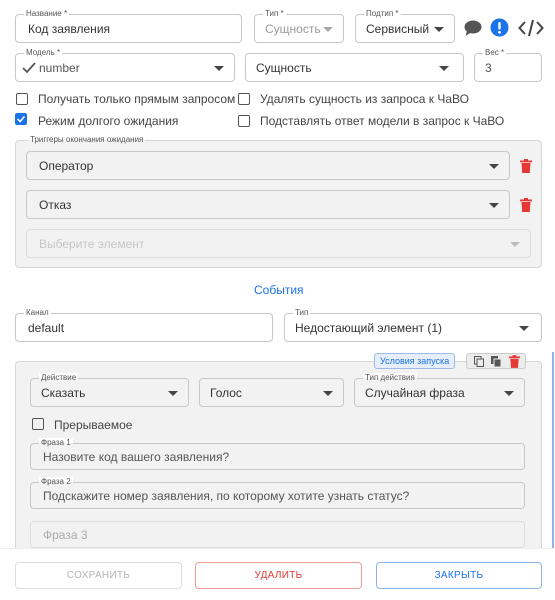 The height and width of the screenshot is (600, 555). Describe the element at coordinates (531, 28) in the screenshot. I see `code-icon` at that location.